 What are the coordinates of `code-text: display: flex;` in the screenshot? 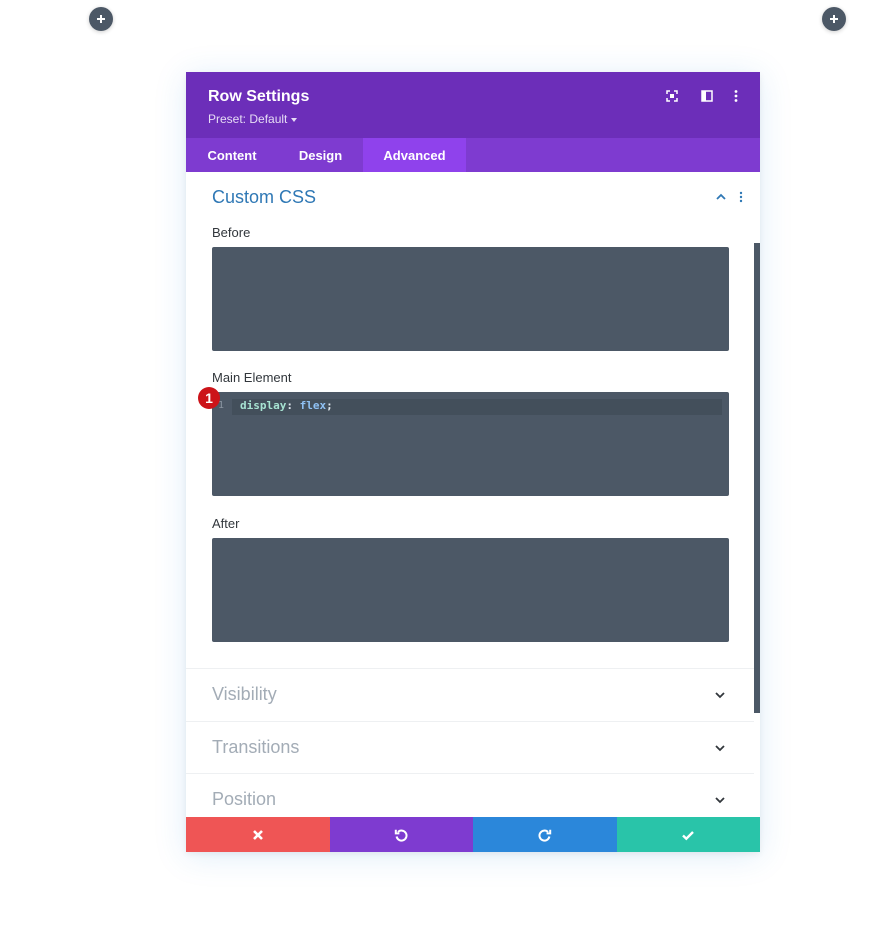 It's located at (286, 405).